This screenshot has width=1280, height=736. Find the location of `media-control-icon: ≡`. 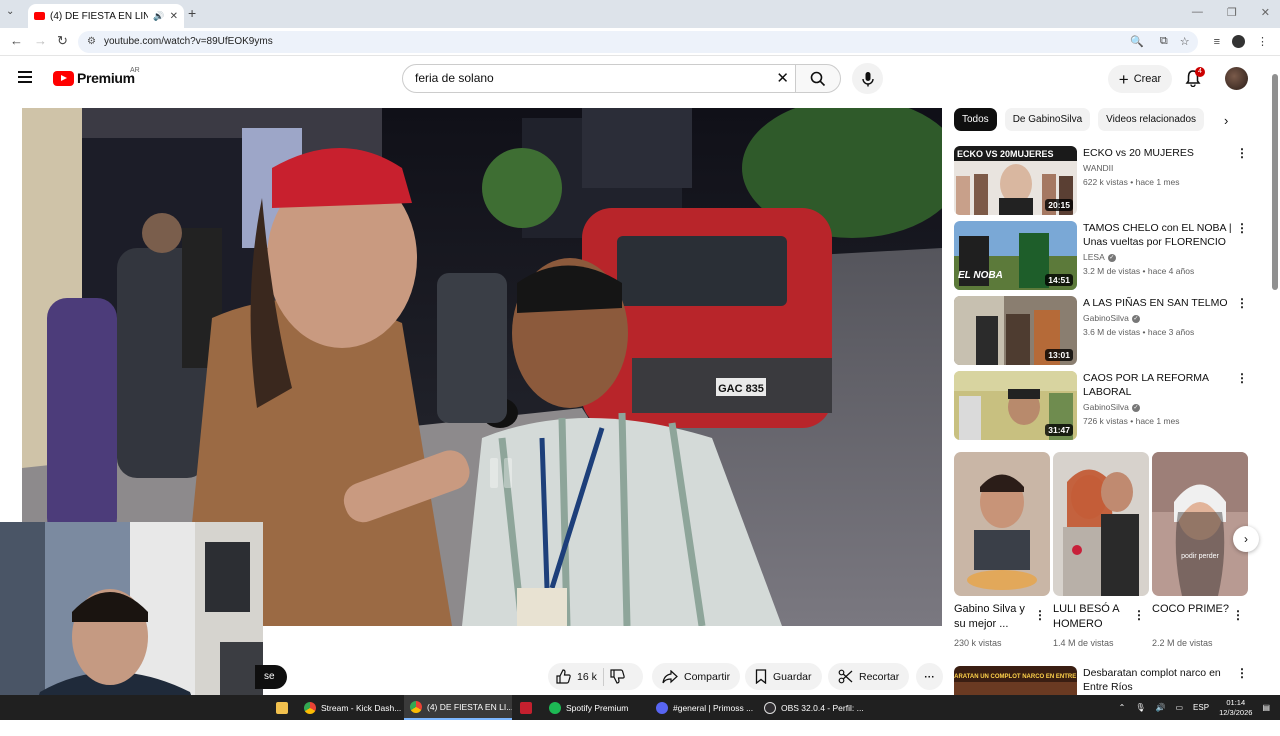

media-control-icon: ≡ is located at coordinates (1217, 42).